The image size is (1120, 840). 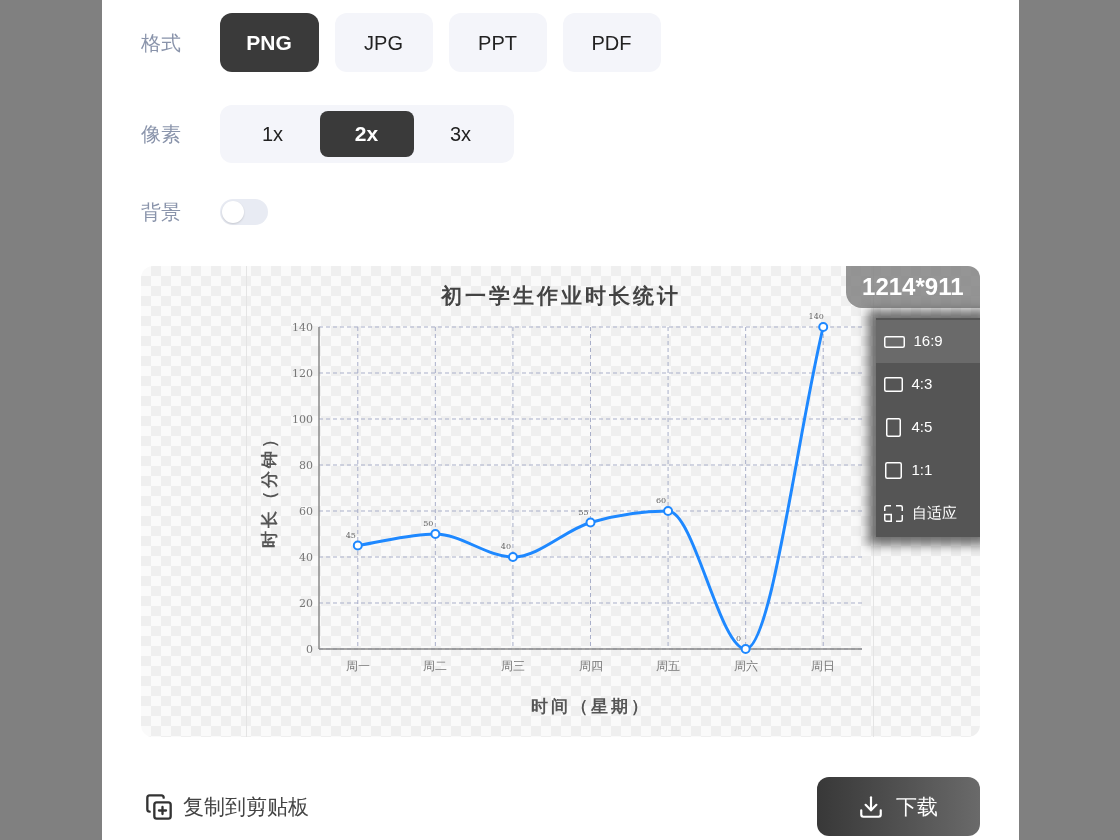 What do you see at coordinates (816, 316) in the screenshot?
I see `data-label: 140` at bounding box center [816, 316].